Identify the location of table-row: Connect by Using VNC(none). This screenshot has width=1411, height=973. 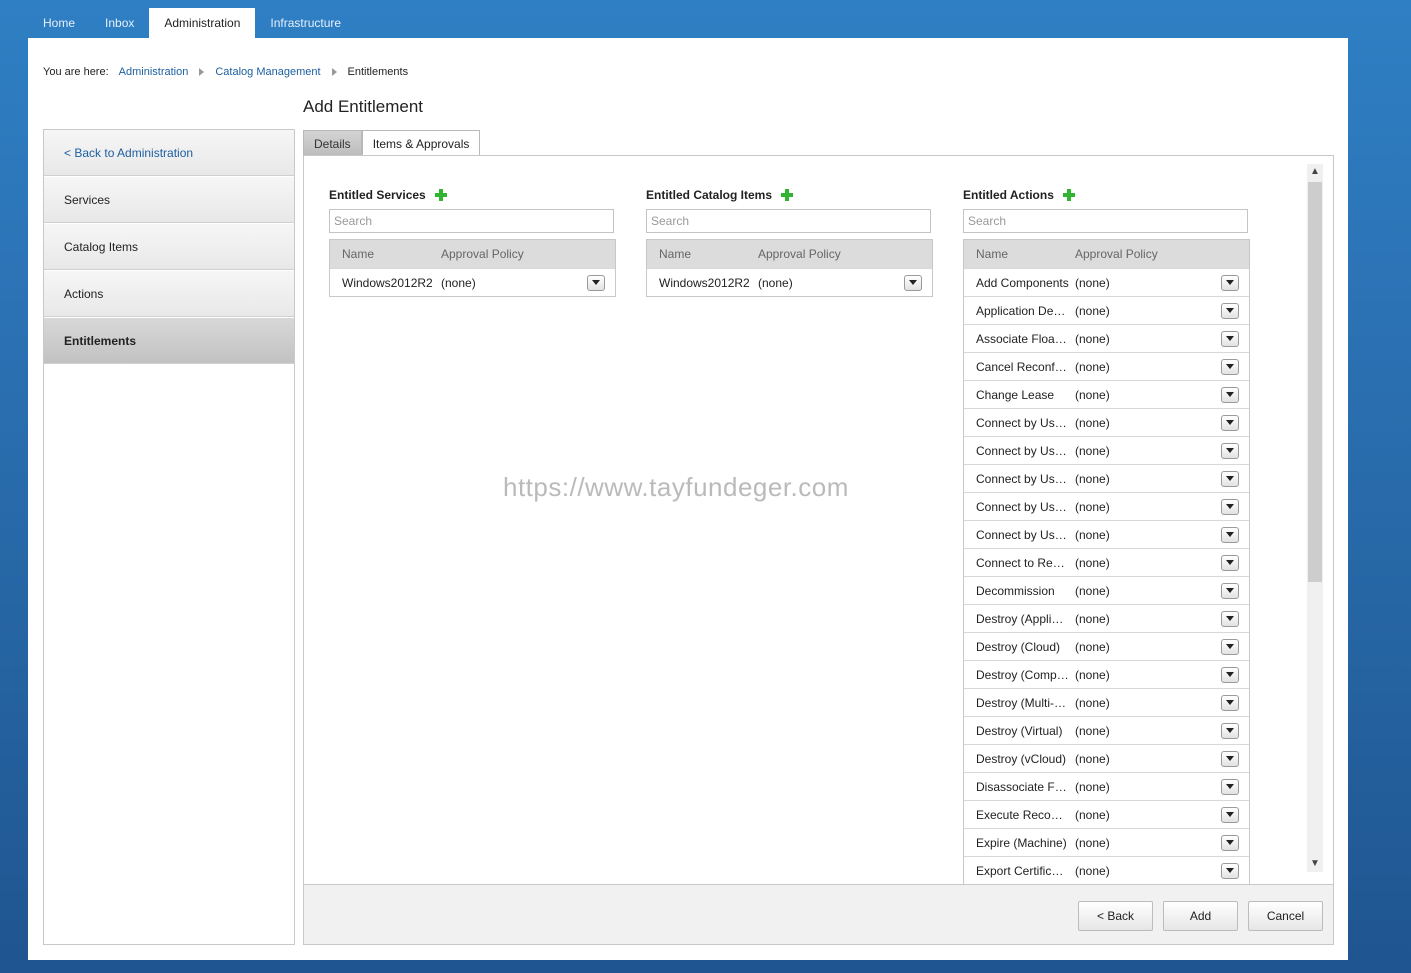
(1106, 478).